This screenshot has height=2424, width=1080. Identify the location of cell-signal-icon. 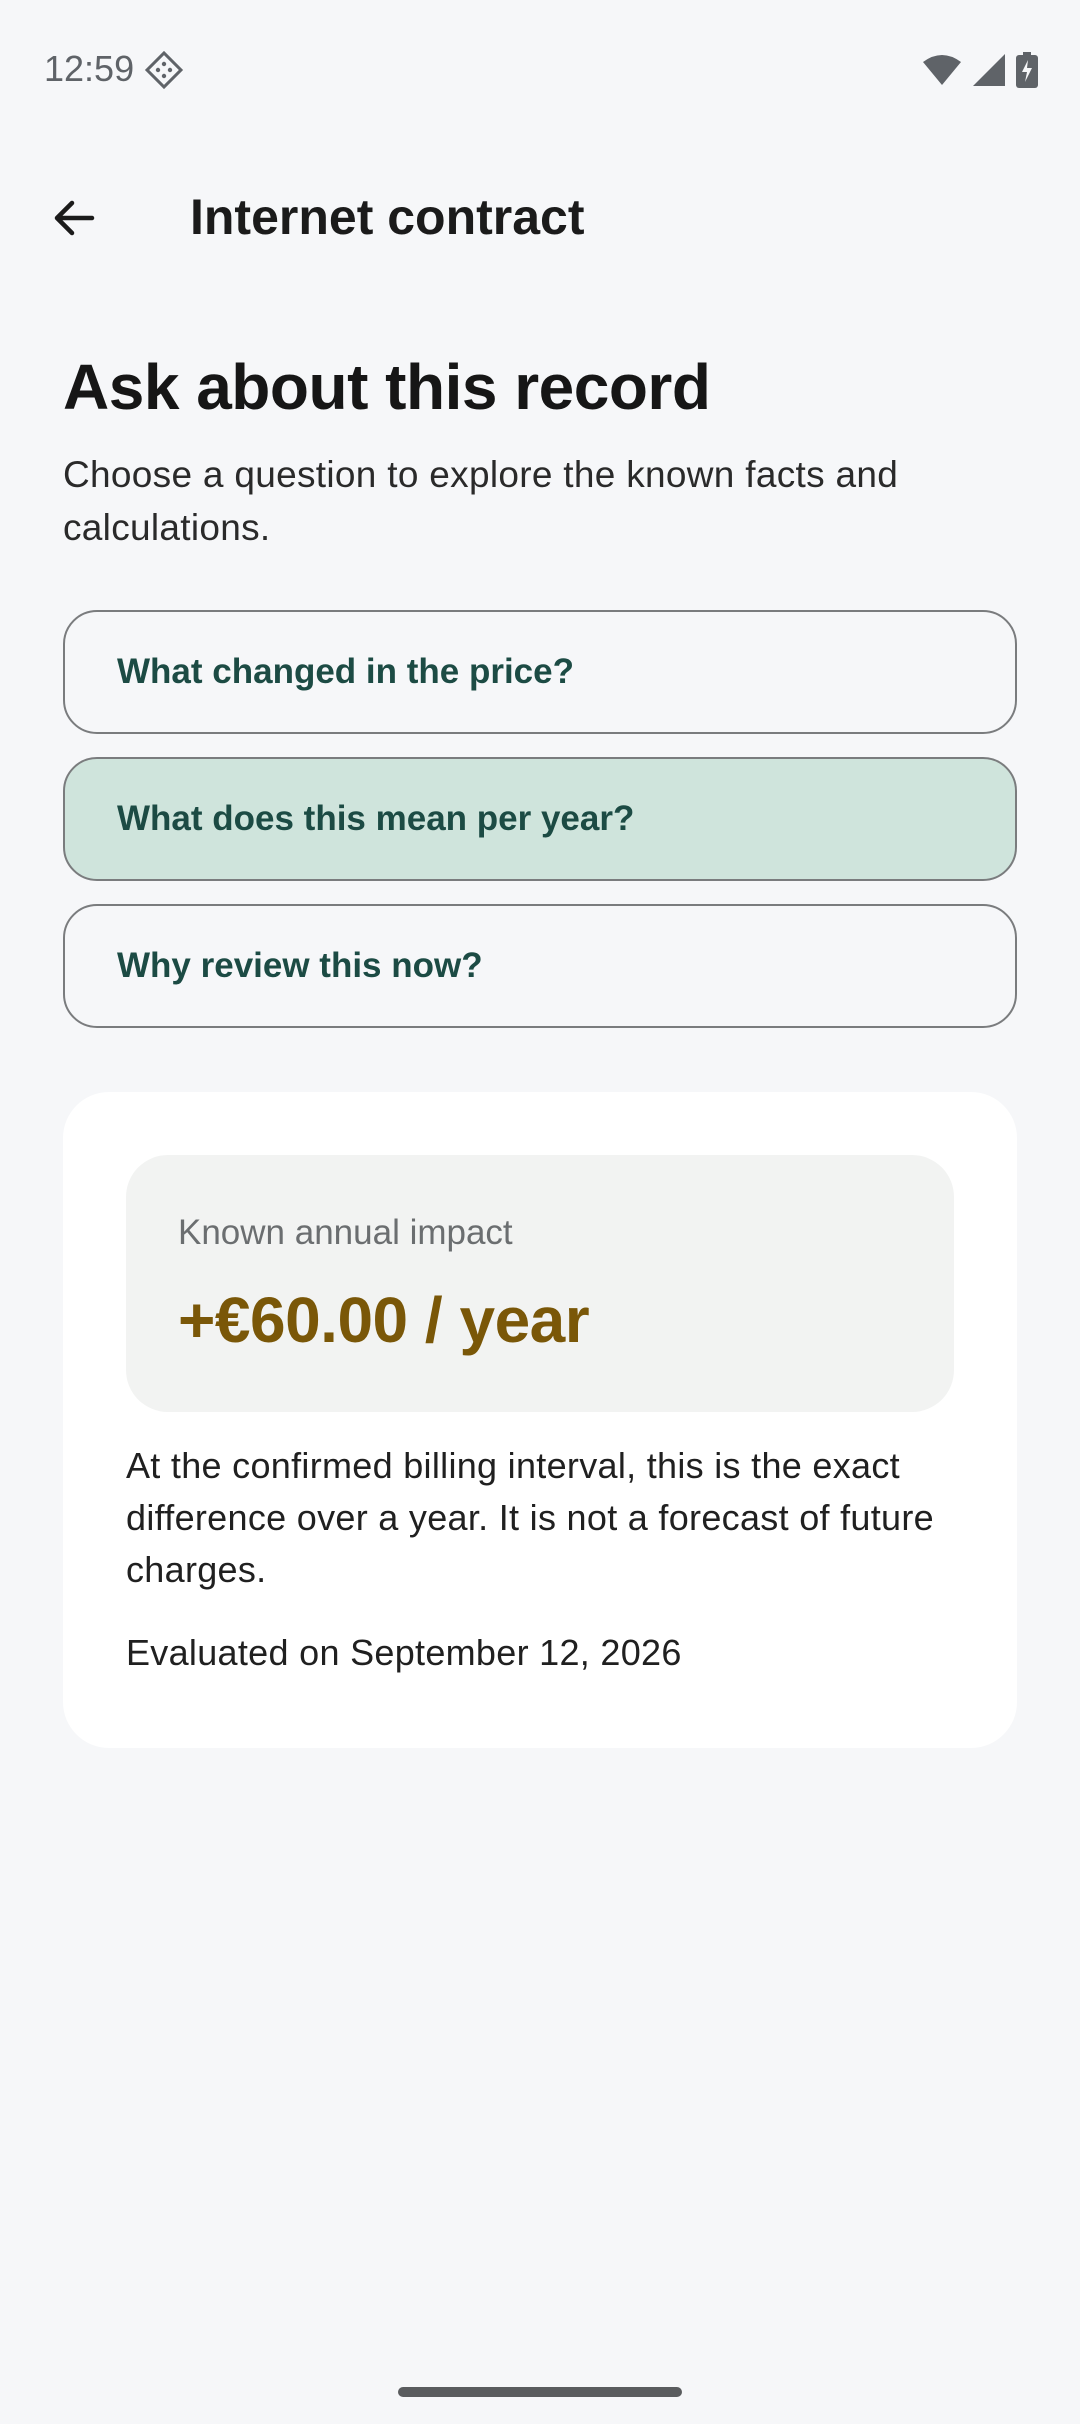
(989, 72).